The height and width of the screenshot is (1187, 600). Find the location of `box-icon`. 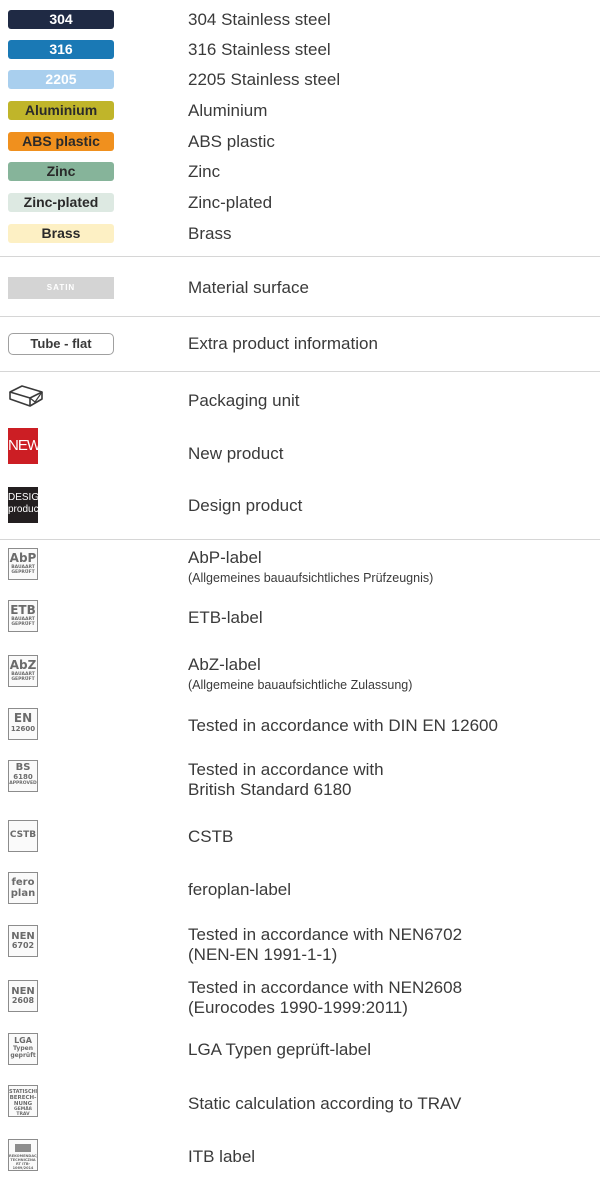

box-icon is located at coordinates (26, 396).